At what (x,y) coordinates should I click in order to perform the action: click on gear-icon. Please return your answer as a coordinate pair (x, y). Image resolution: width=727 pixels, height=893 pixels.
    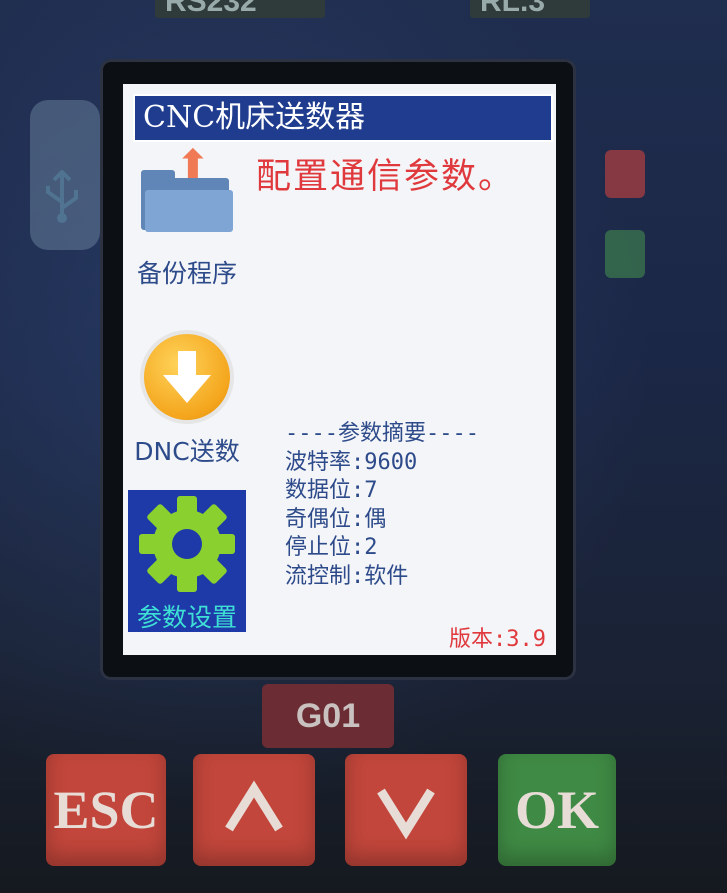
    Looking at the image, I should click on (187, 544).